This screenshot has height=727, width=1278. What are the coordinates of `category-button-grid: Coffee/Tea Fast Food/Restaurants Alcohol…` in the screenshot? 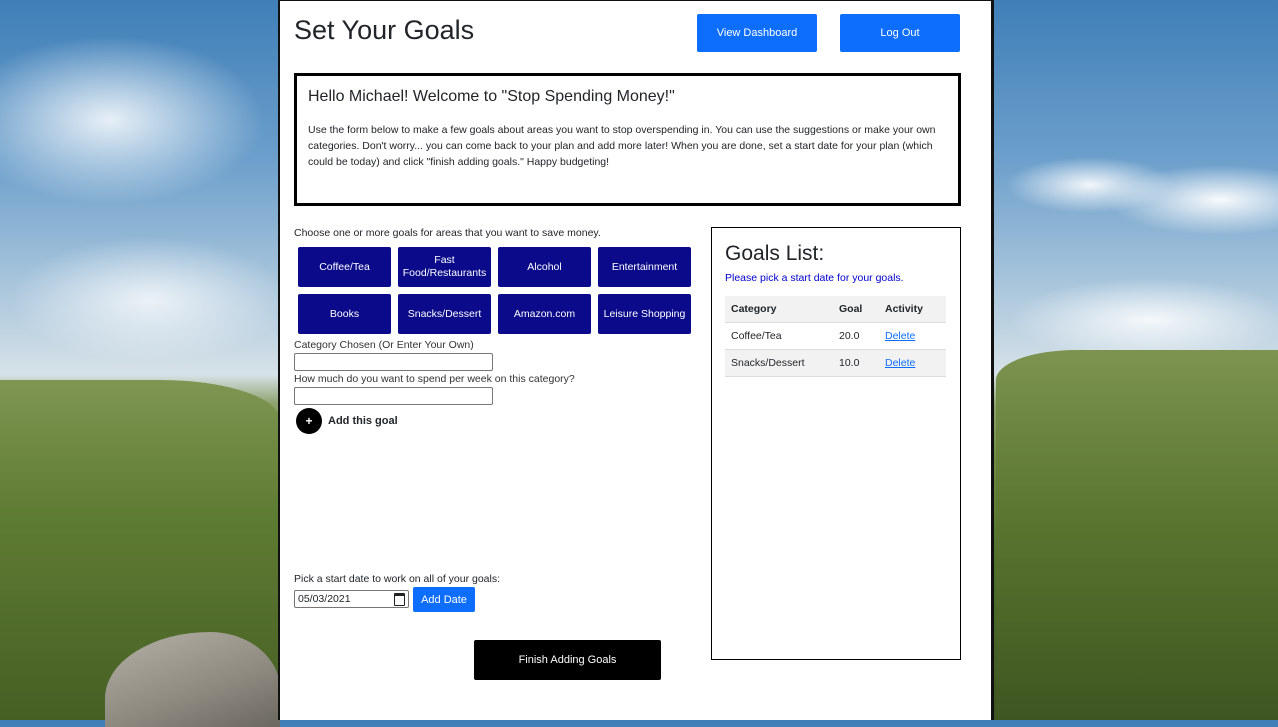 It's located at (495, 290).